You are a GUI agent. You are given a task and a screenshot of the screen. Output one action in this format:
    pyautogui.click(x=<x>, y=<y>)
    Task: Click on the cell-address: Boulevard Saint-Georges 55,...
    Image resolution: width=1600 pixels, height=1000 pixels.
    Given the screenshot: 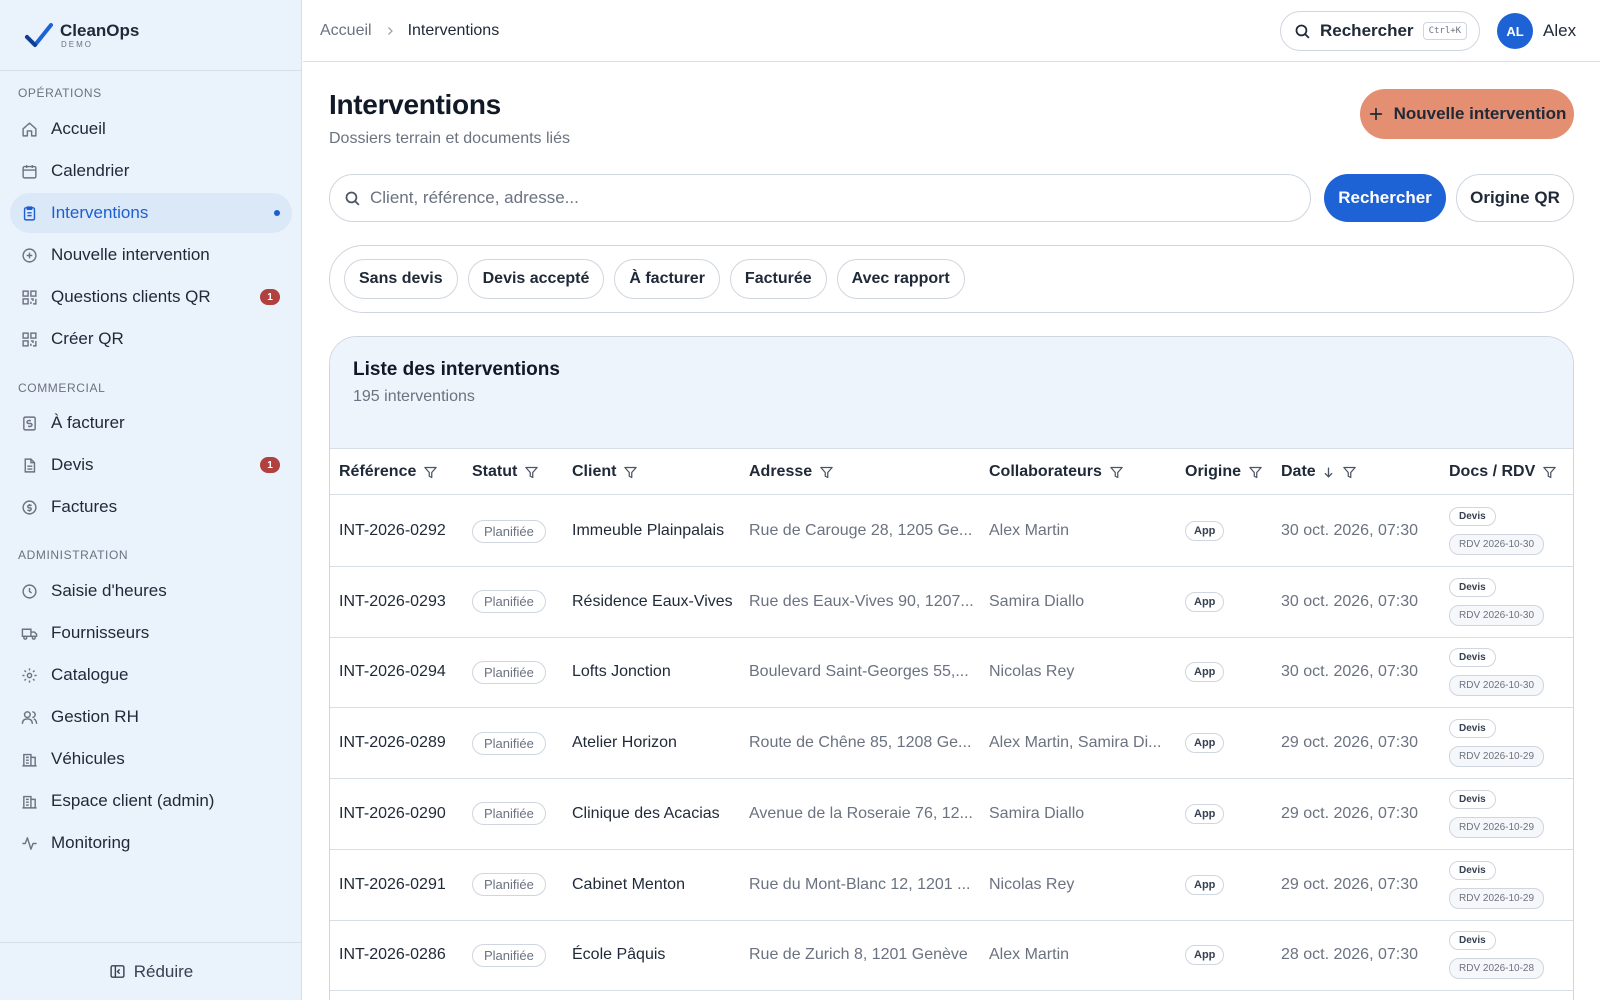 What is the action you would take?
    pyautogui.click(x=859, y=672)
    